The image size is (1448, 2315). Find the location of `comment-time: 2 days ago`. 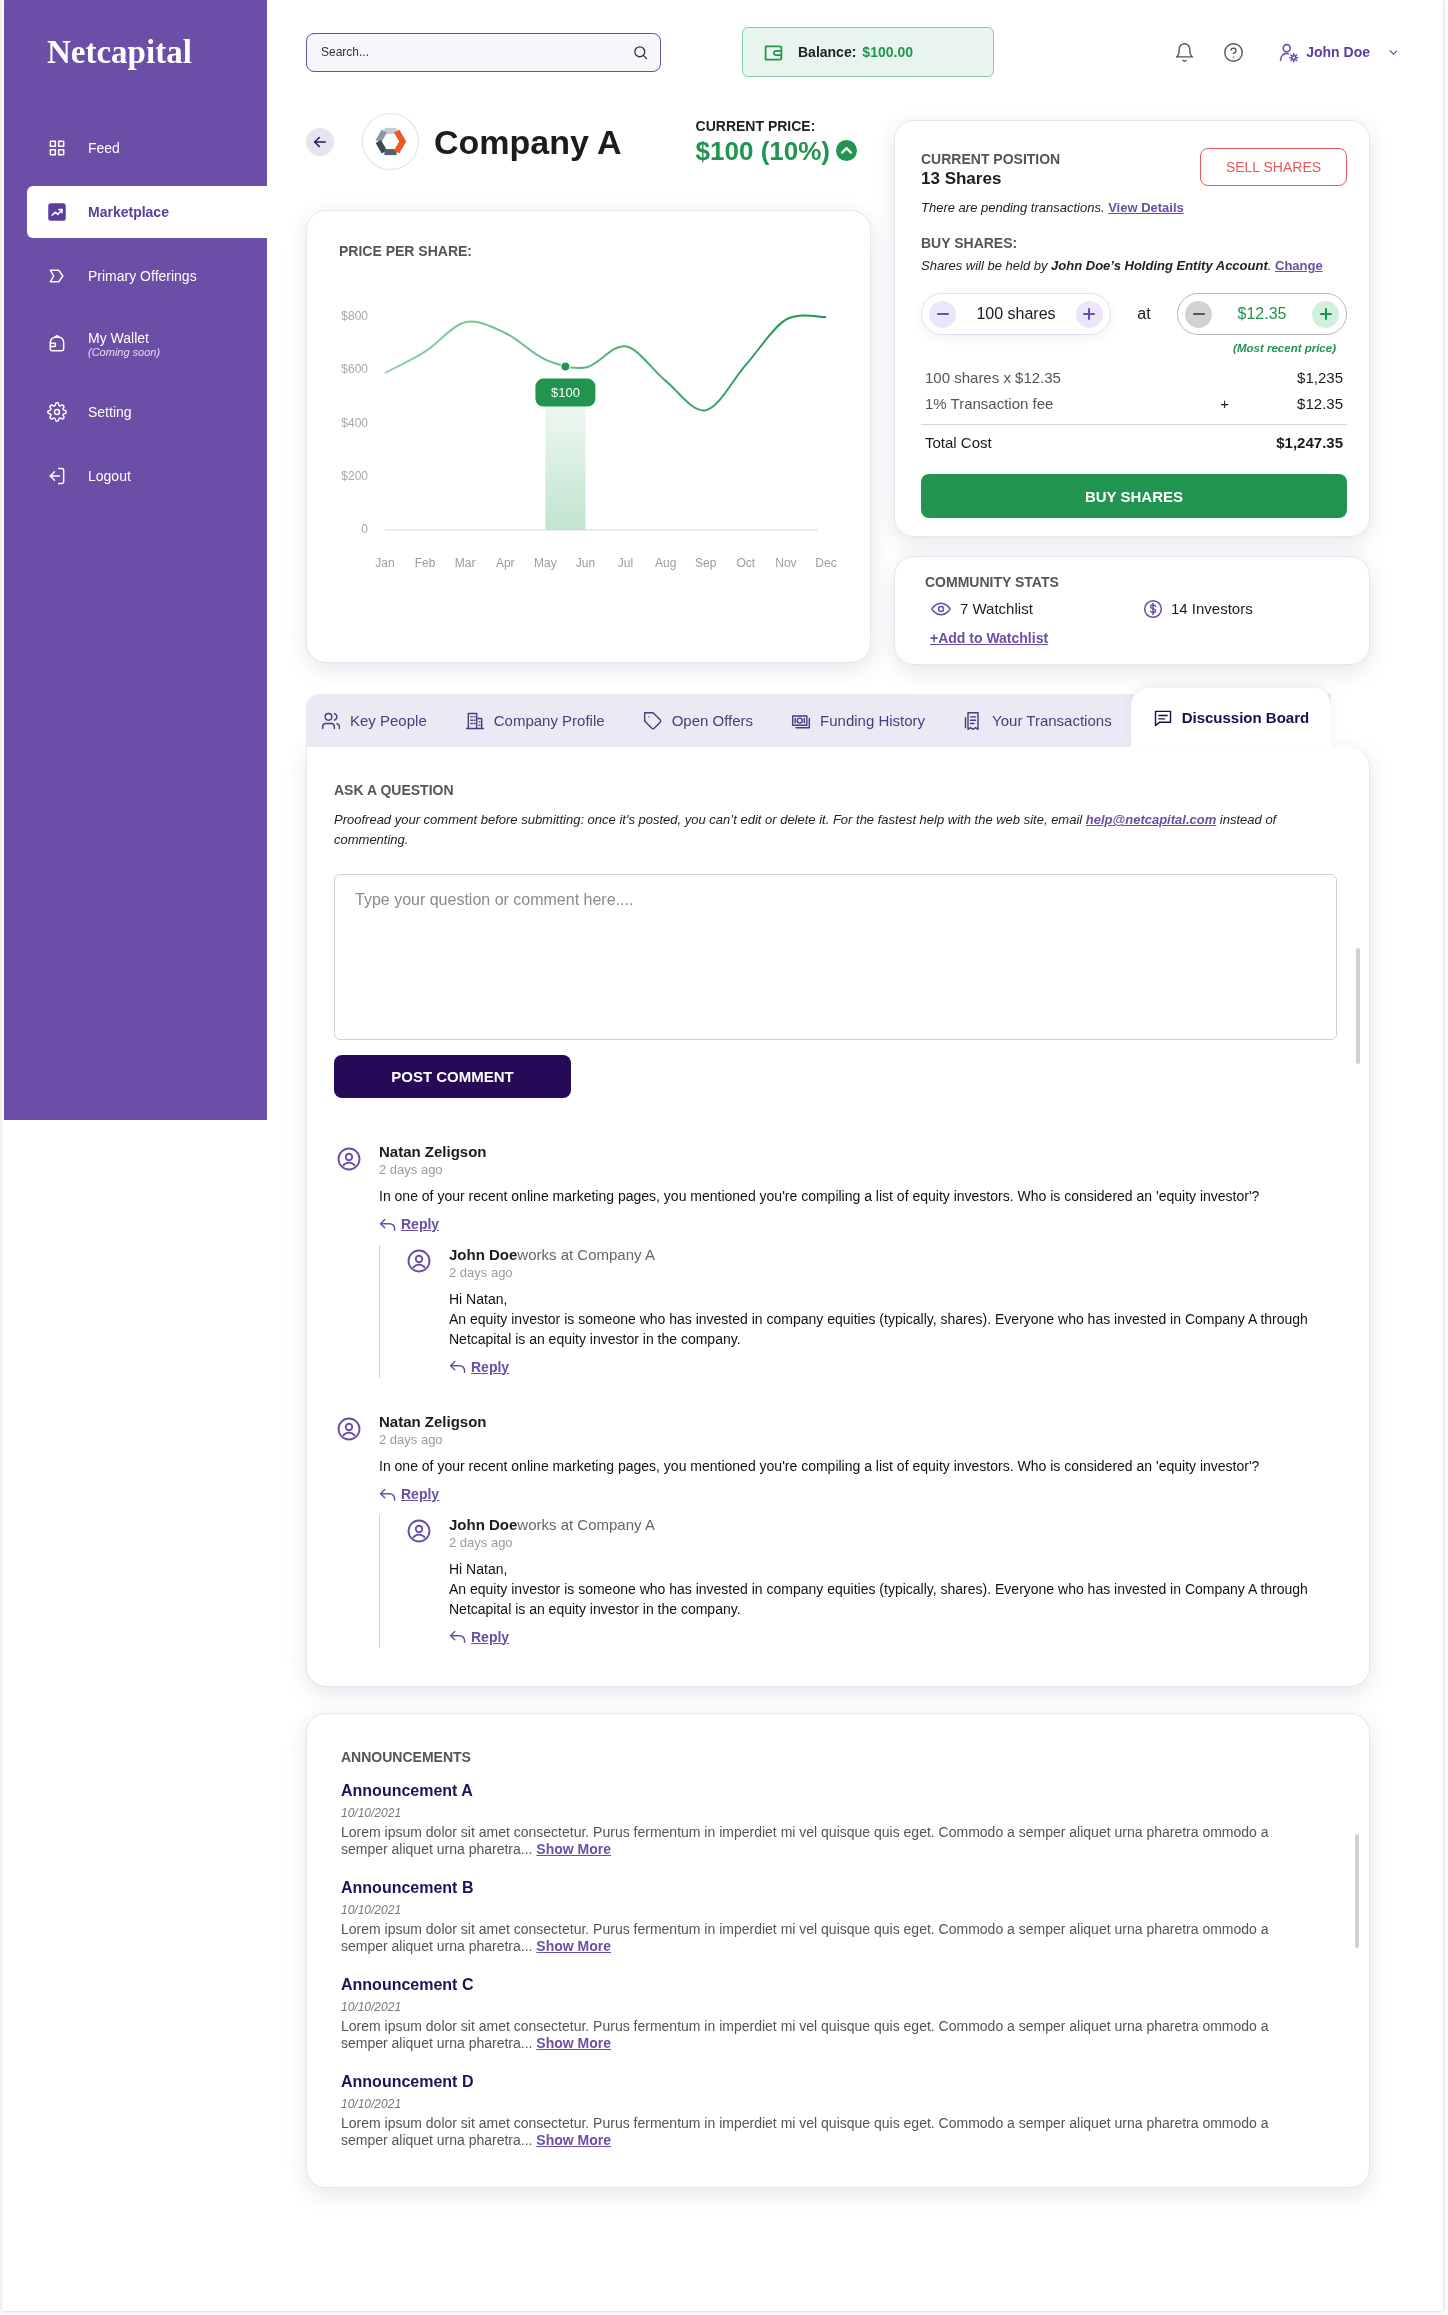

comment-time: 2 days ago is located at coordinates (481, 1272).